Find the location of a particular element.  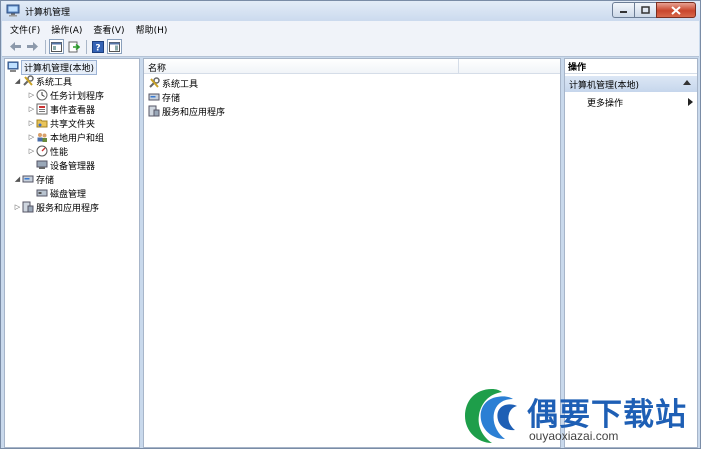

tree-item-label: 存储 is located at coordinates (45, 180).